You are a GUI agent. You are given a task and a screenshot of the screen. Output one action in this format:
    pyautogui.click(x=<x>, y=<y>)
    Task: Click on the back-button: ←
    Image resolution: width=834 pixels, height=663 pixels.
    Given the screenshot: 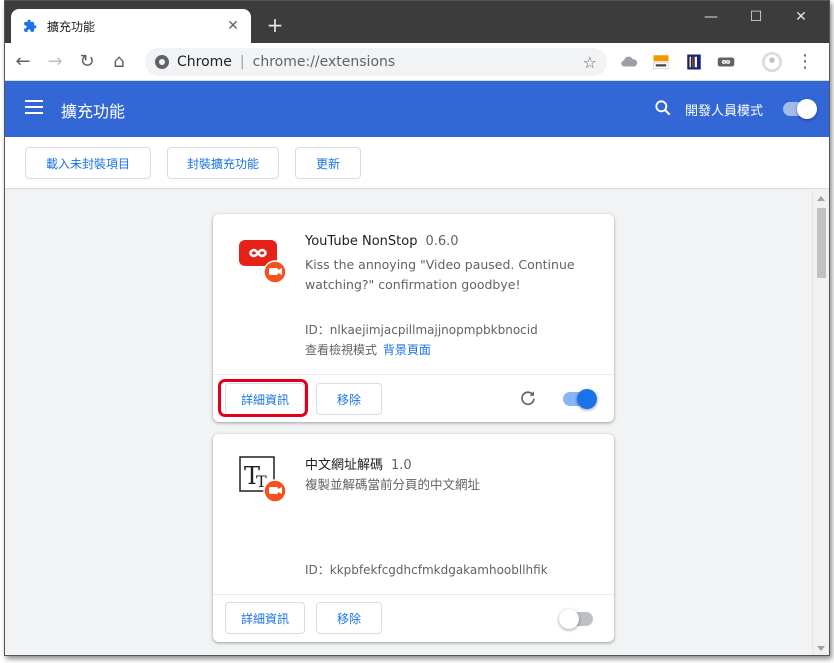 What is the action you would take?
    pyautogui.click(x=23, y=62)
    